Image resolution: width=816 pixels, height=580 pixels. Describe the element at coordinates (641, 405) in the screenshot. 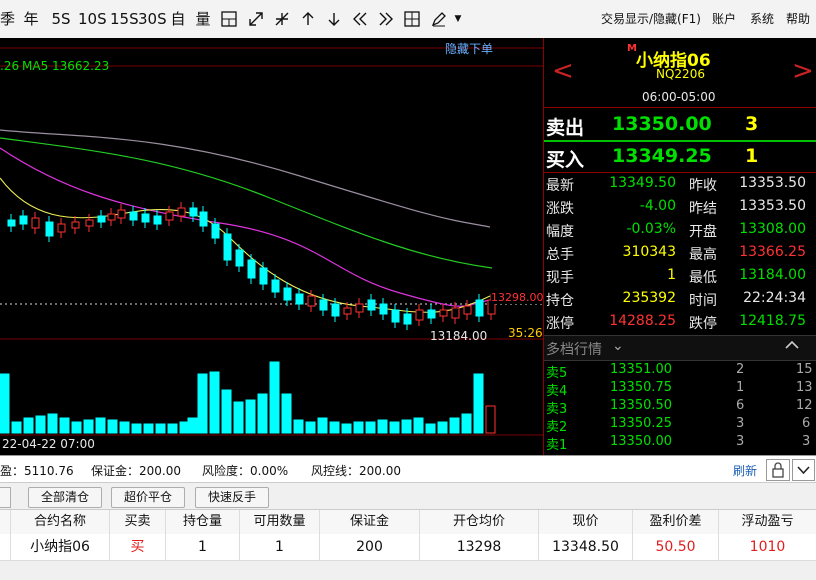

I see `depth-price: 13350.50` at that location.